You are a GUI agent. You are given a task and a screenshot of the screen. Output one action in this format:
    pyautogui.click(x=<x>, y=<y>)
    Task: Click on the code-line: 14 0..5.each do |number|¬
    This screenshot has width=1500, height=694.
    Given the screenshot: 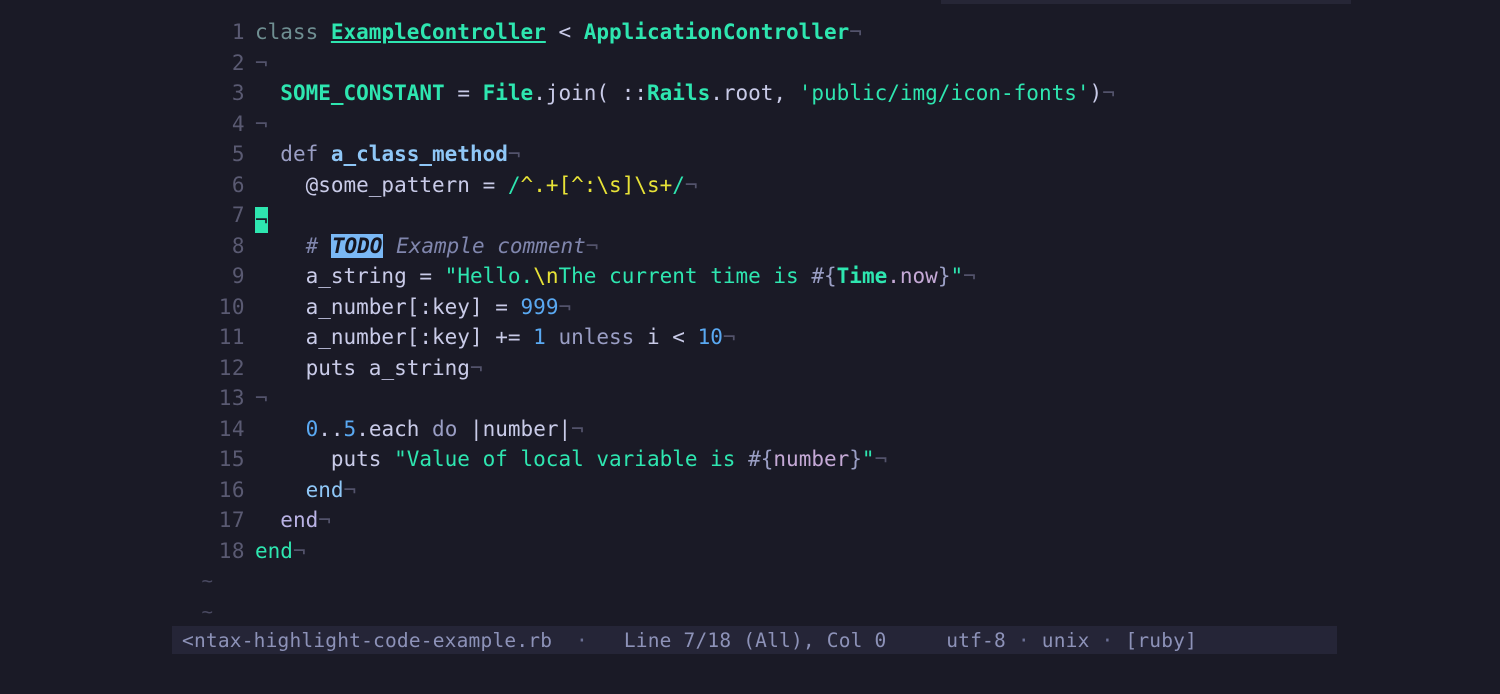 What is the action you would take?
    pyautogui.click(x=750, y=429)
    